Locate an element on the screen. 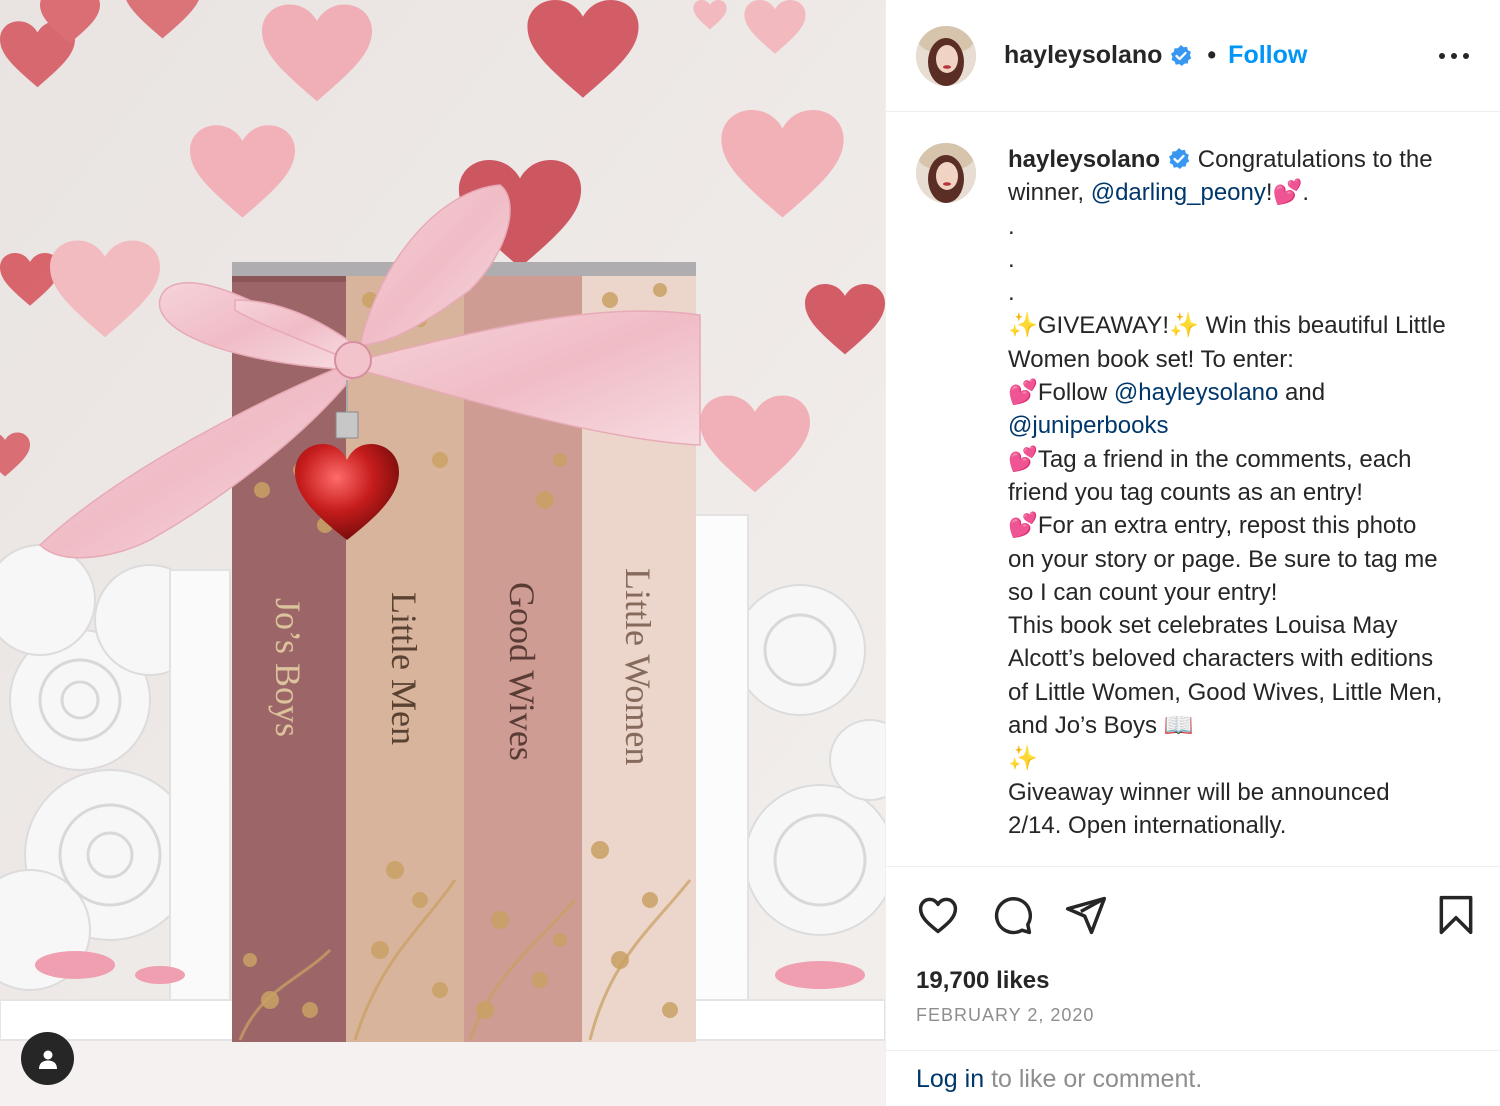  header-username: hayleysolano is located at coordinates (1083, 55).